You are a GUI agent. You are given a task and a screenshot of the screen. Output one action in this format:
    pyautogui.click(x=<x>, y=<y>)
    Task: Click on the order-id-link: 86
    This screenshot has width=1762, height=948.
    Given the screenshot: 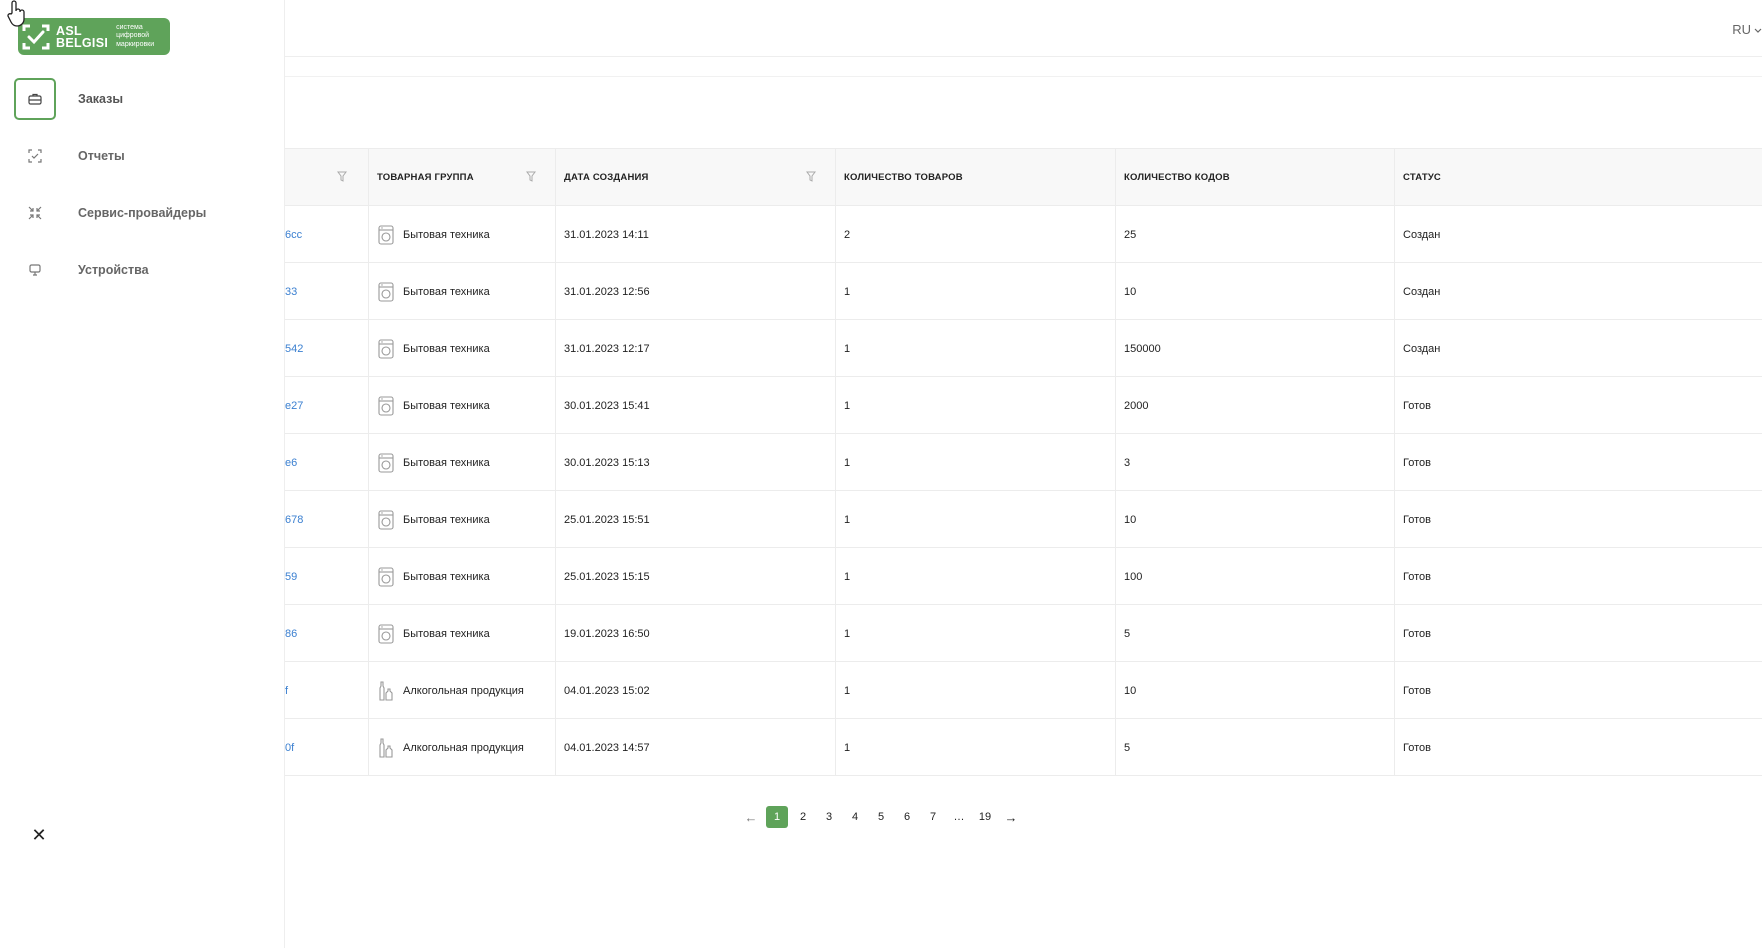 What is the action you would take?
    pyautogui.click(x=326, y=633)
    